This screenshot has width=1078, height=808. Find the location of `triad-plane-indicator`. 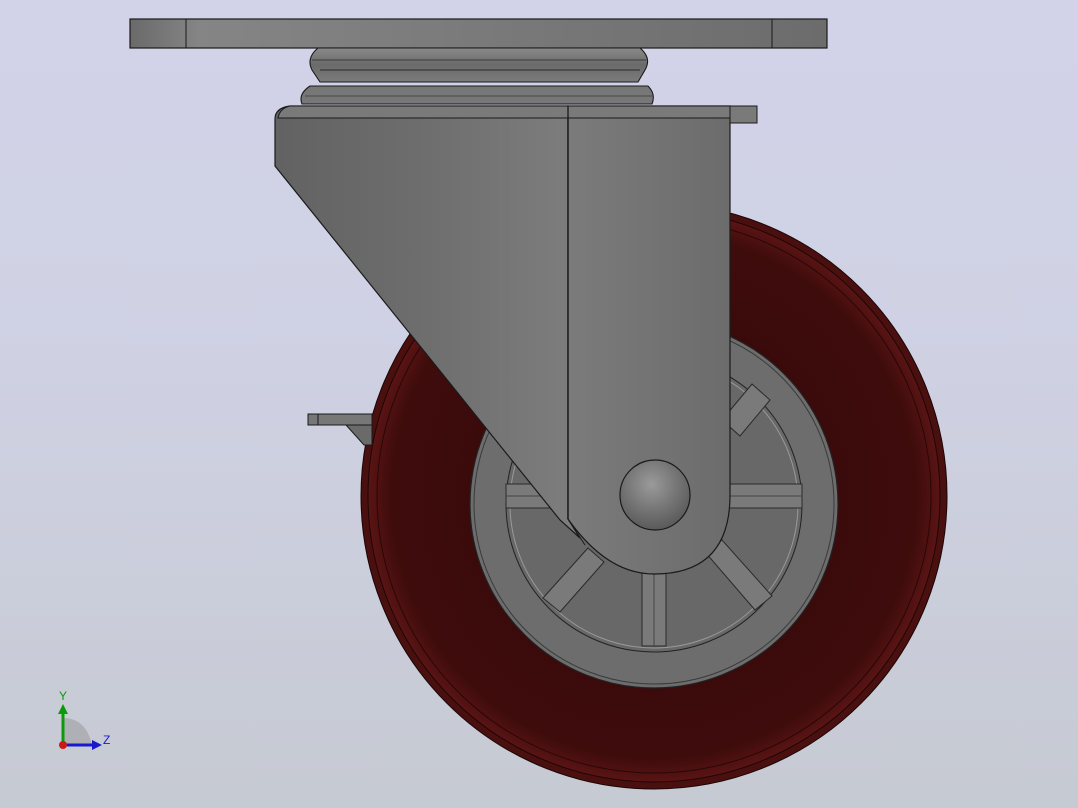

triad-plane-indicator is located at coordinates (77, 731).